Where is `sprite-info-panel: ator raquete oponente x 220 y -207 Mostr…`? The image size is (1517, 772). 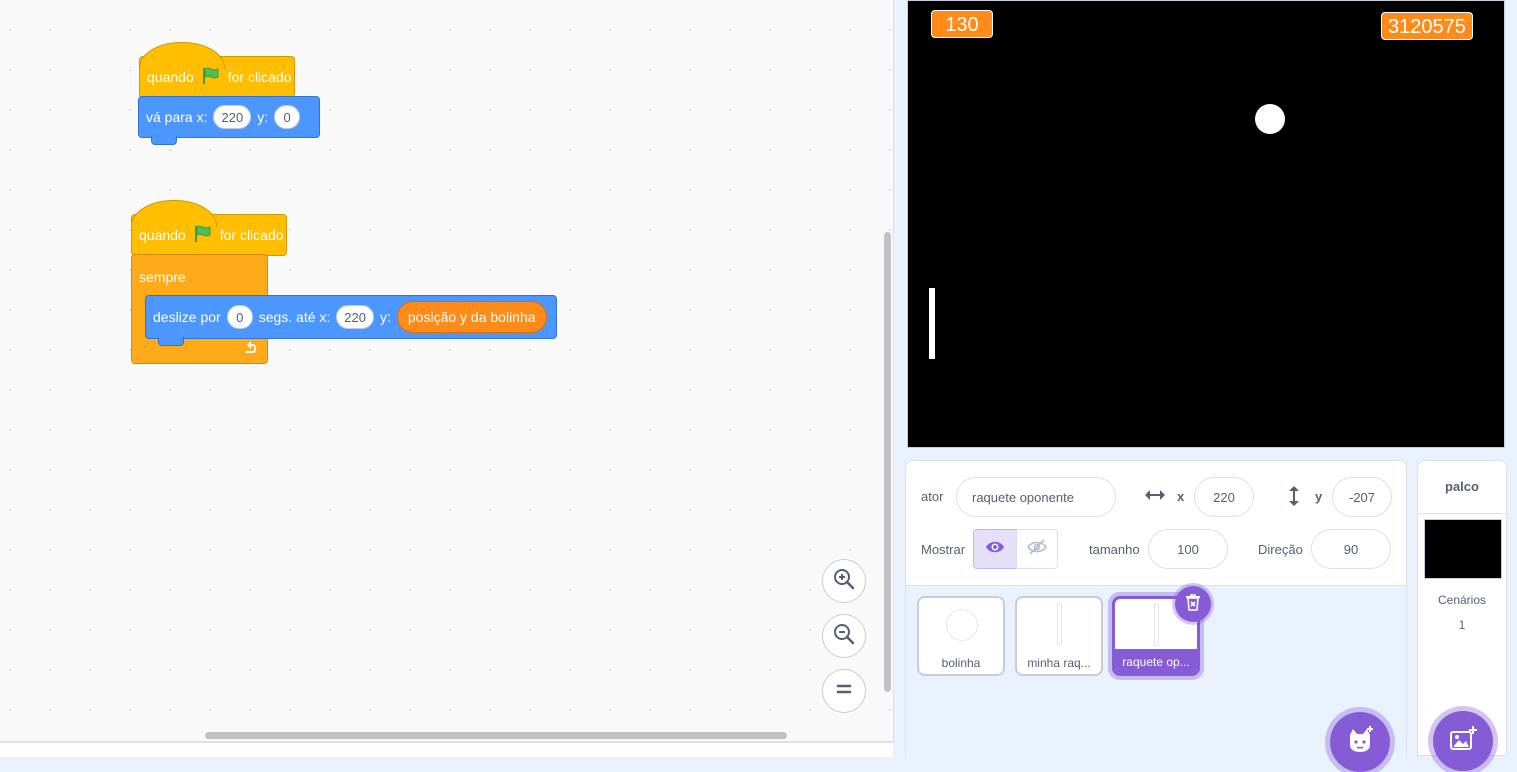 sprite-info-panel: ator raquete oponente x 220 y -207 Mostr… is located at coordinates (1156, 523).